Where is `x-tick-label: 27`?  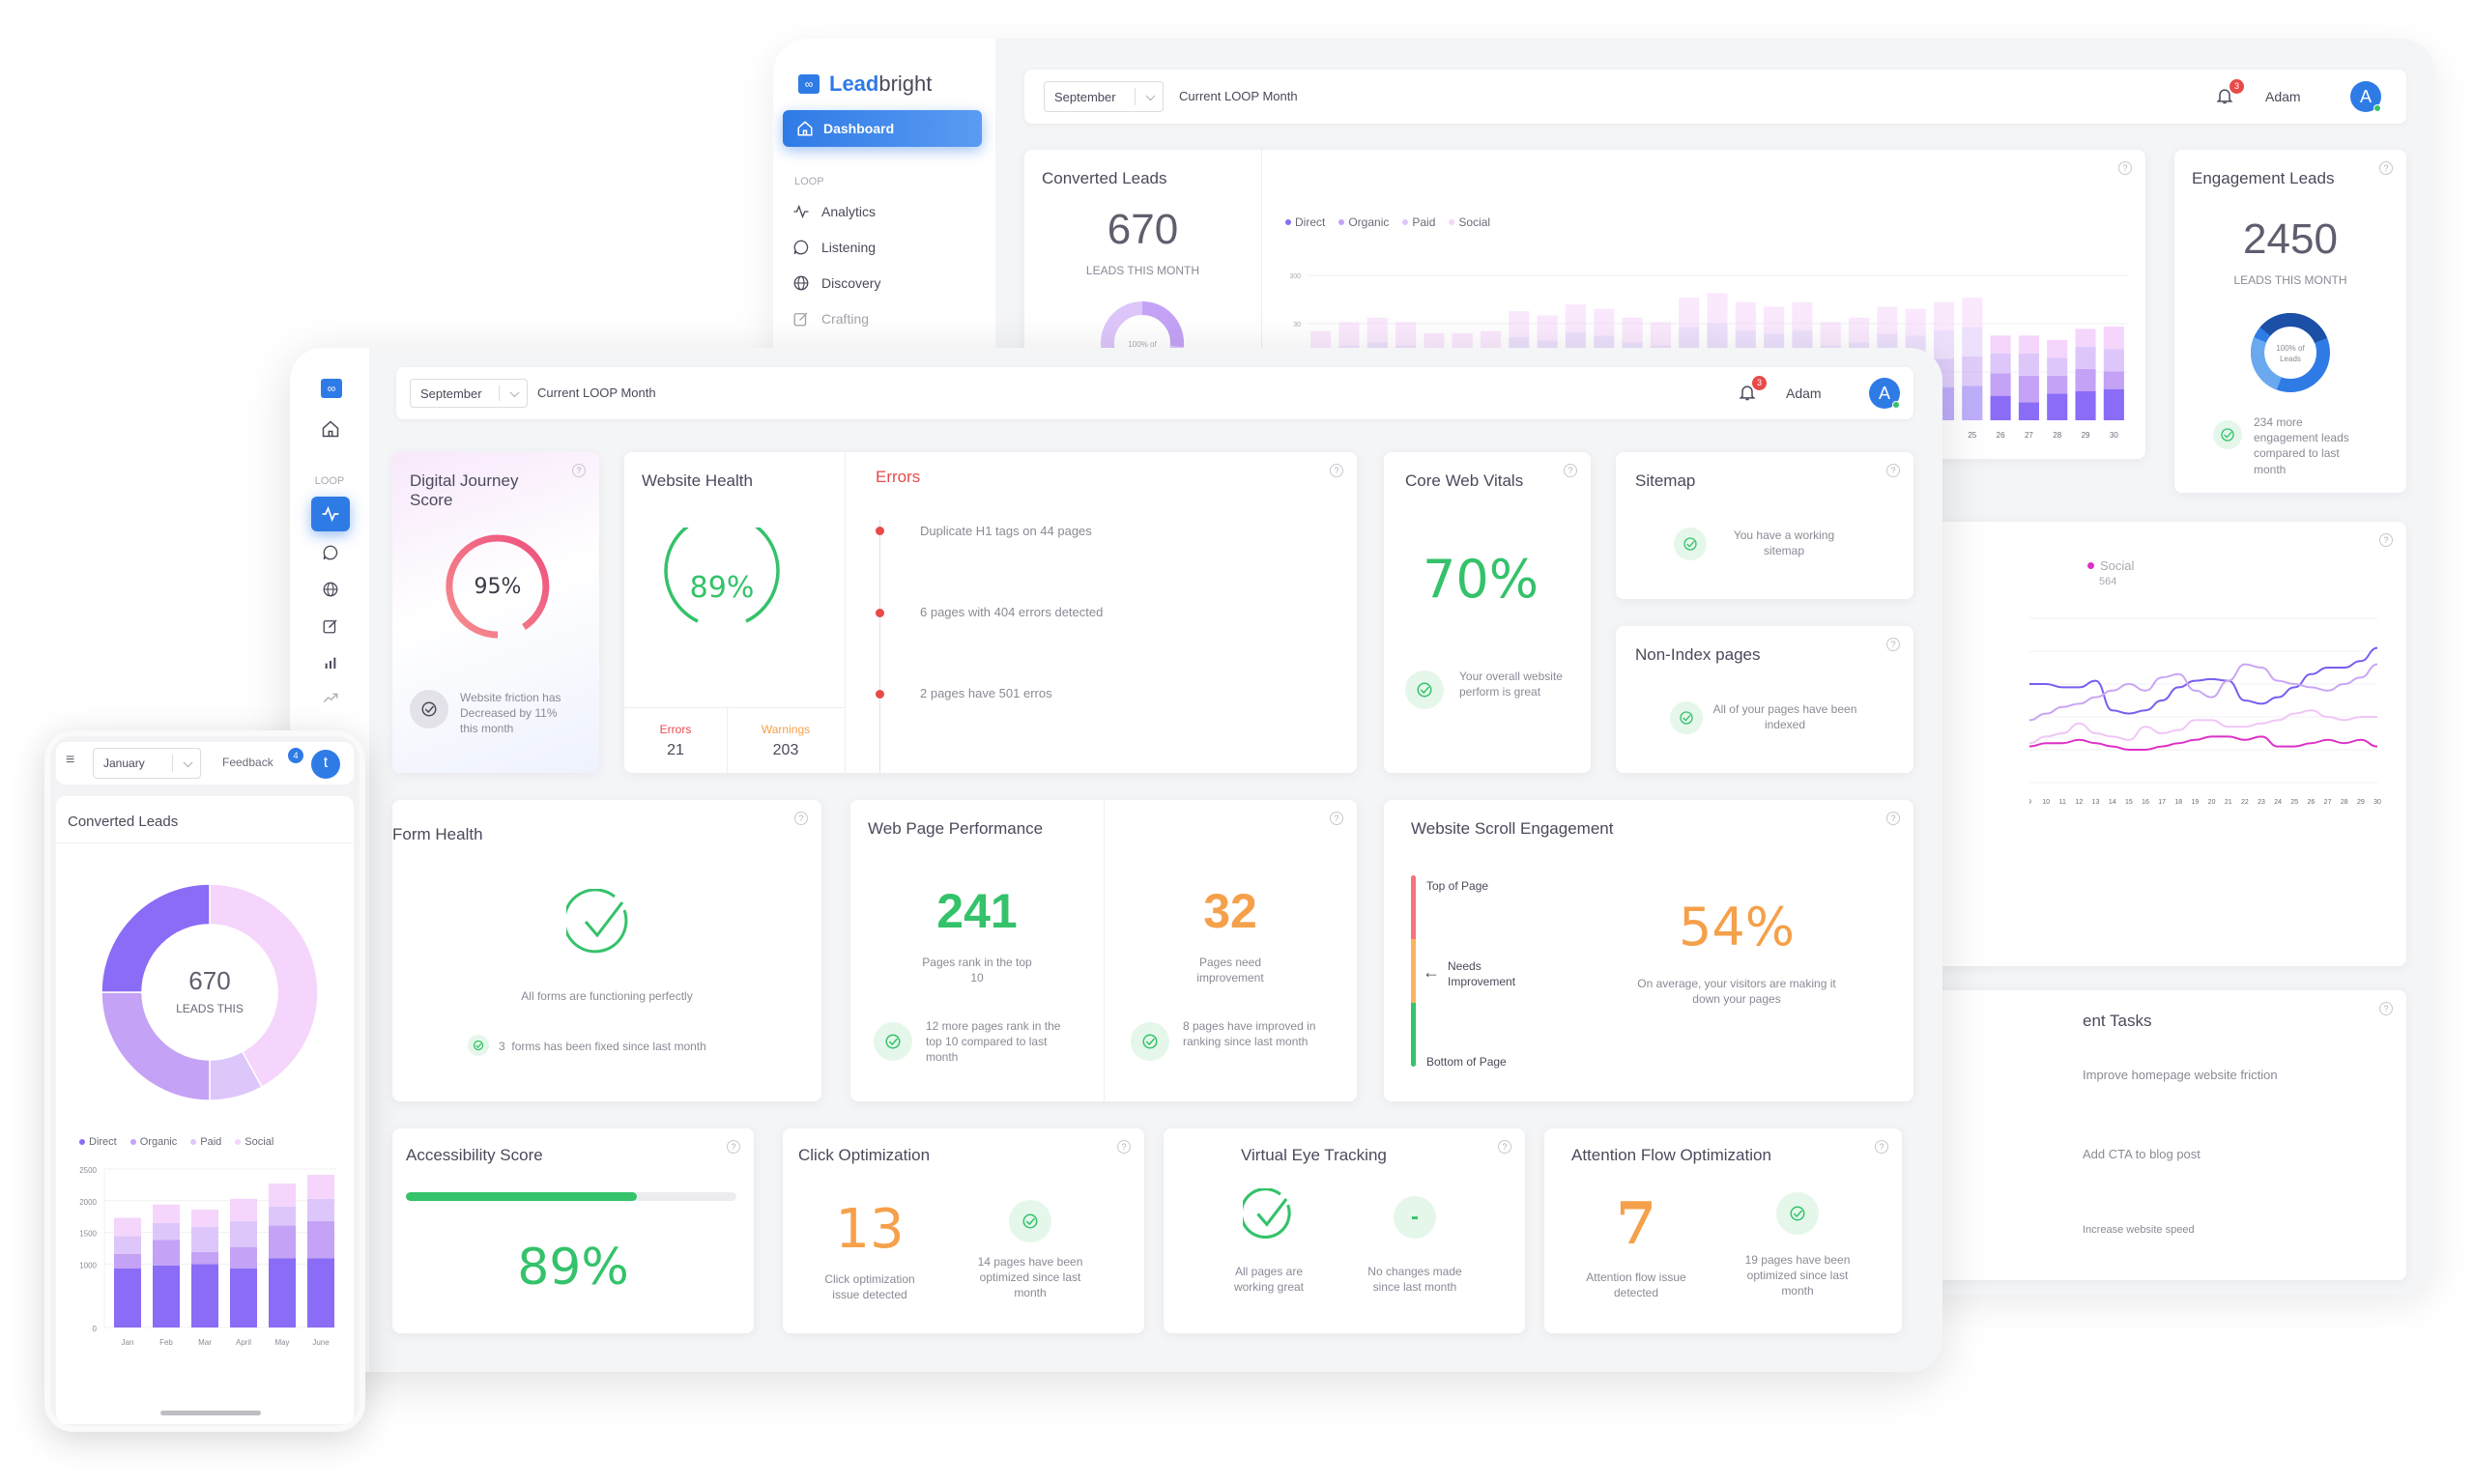
x-tick-label: 27 is located at coordinates (2328, 803).